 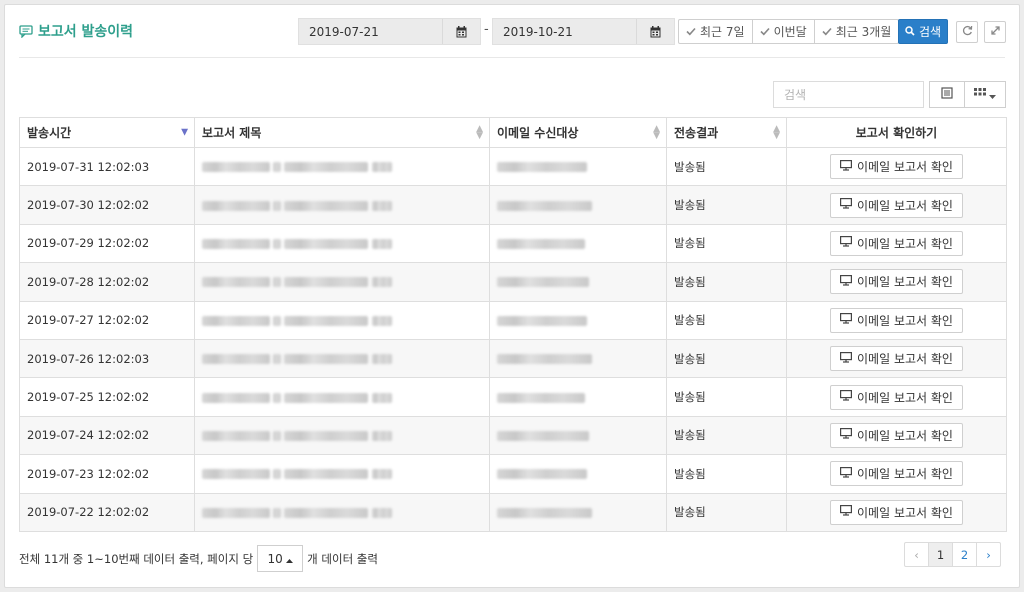 What do you see at coordinates (107, 474) in the screenshot?
I see `send-time-cell: 2019-07-23 12:02:02` at bounding box center [107, 474].